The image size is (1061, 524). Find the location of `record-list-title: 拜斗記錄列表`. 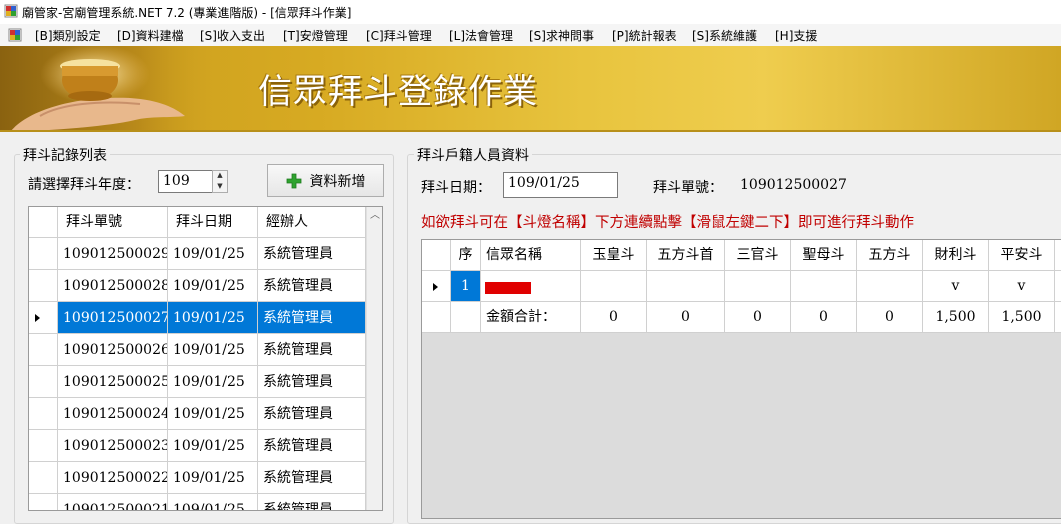

record-list-title: 拜斗記錄列表 is located at coordinates (65, 155).